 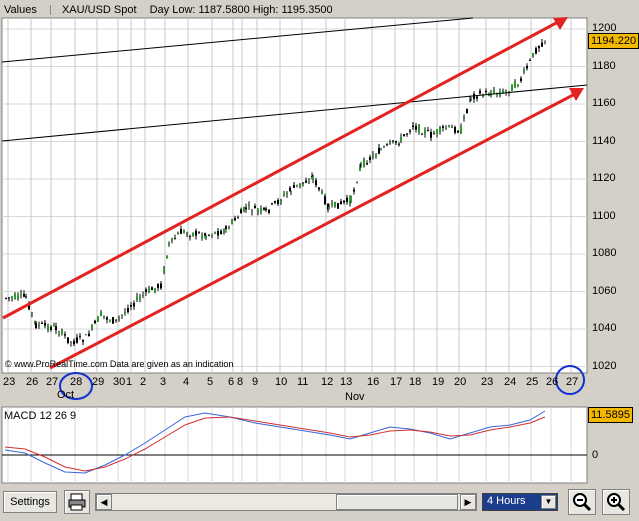 I want to click on print-icon, so click(x=77, y=502).